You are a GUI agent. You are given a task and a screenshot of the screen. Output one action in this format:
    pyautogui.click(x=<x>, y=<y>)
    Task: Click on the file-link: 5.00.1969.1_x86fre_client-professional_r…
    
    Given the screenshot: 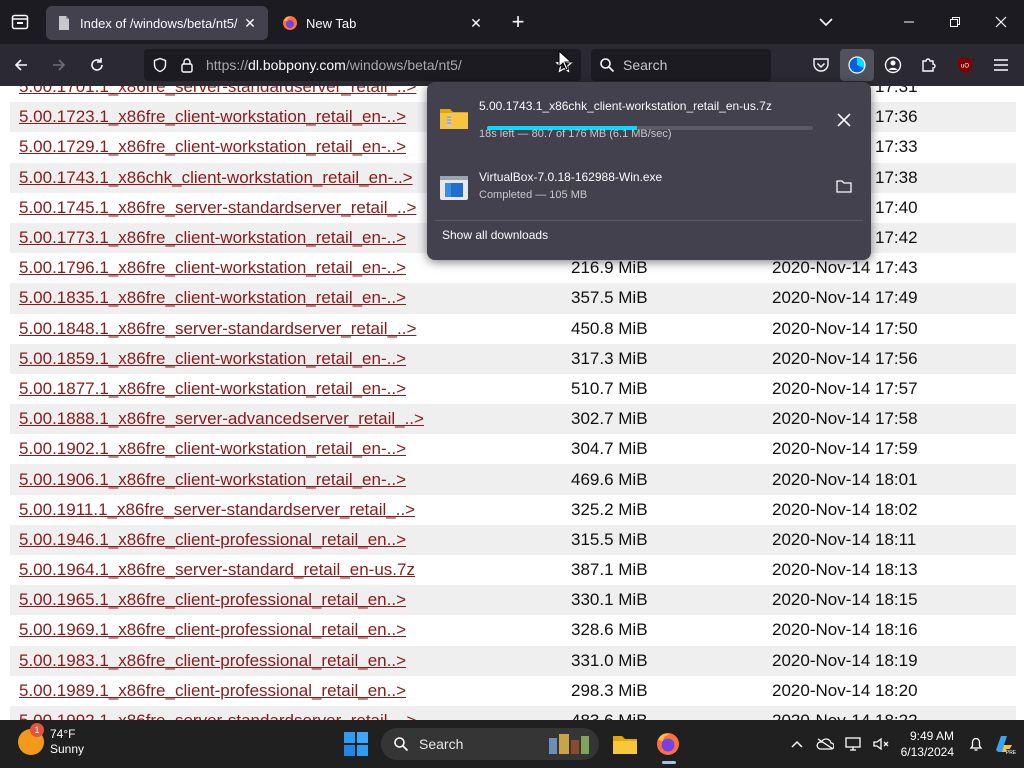 What is the action you would take?
    pyautogui.click(x=285, y=630)
    